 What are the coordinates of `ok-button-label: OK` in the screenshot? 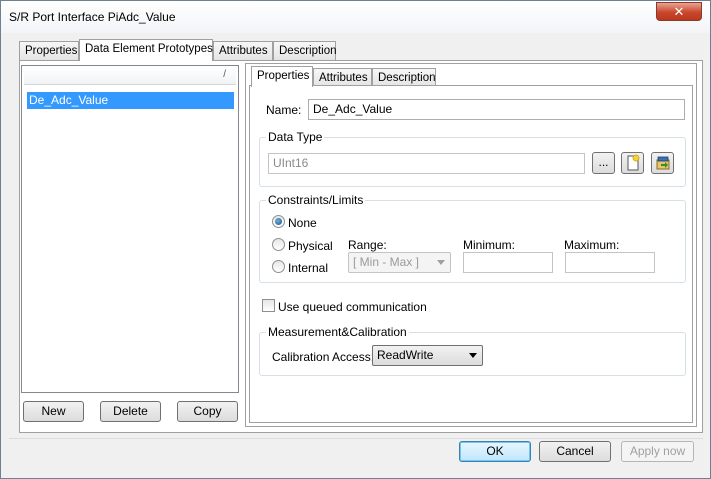 It's located at (495, 451).